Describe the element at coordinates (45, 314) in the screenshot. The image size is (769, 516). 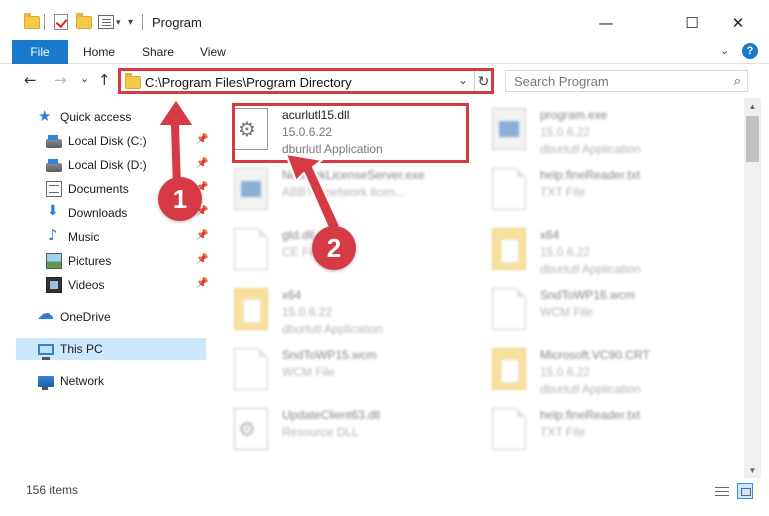
I see `onedrive-icon` at that location.